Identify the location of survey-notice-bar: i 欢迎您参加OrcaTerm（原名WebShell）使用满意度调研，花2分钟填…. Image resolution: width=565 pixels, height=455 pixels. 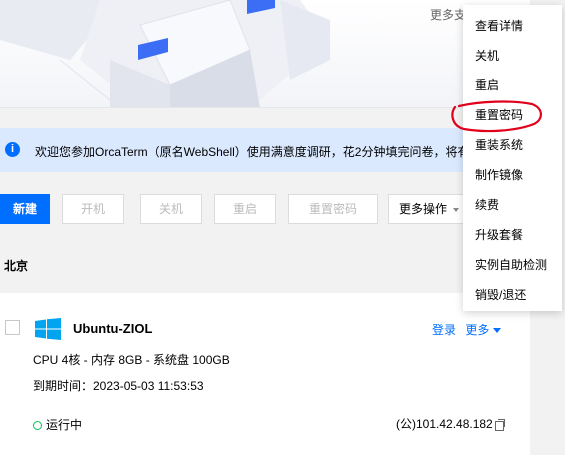
(265, 150).